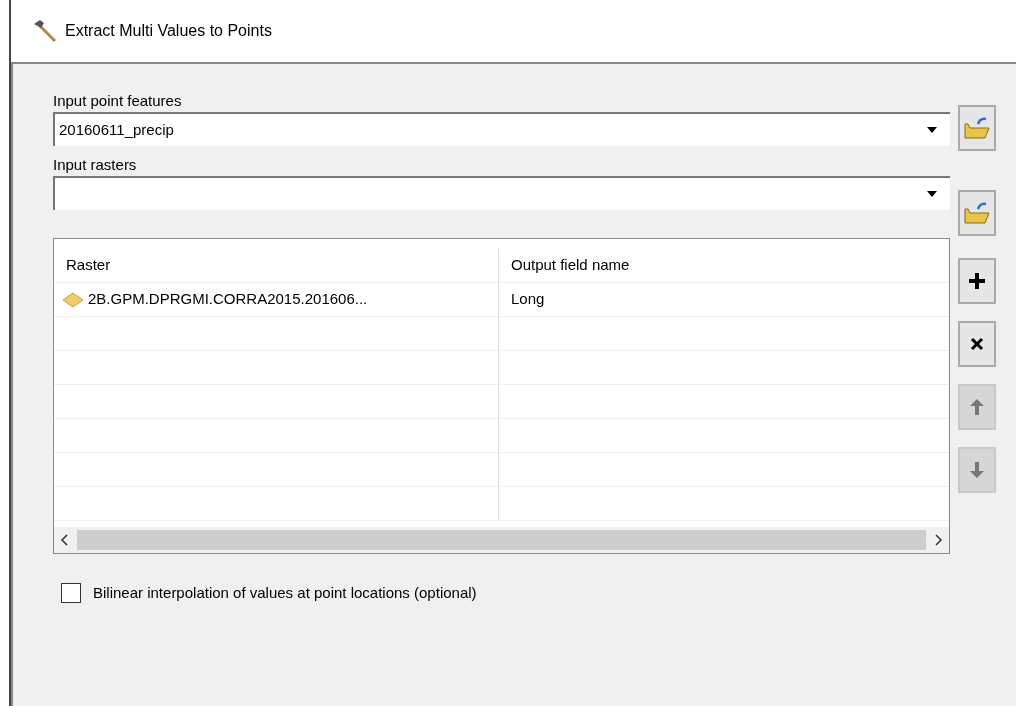  I want to click on plus-icon, so click(977, 281).